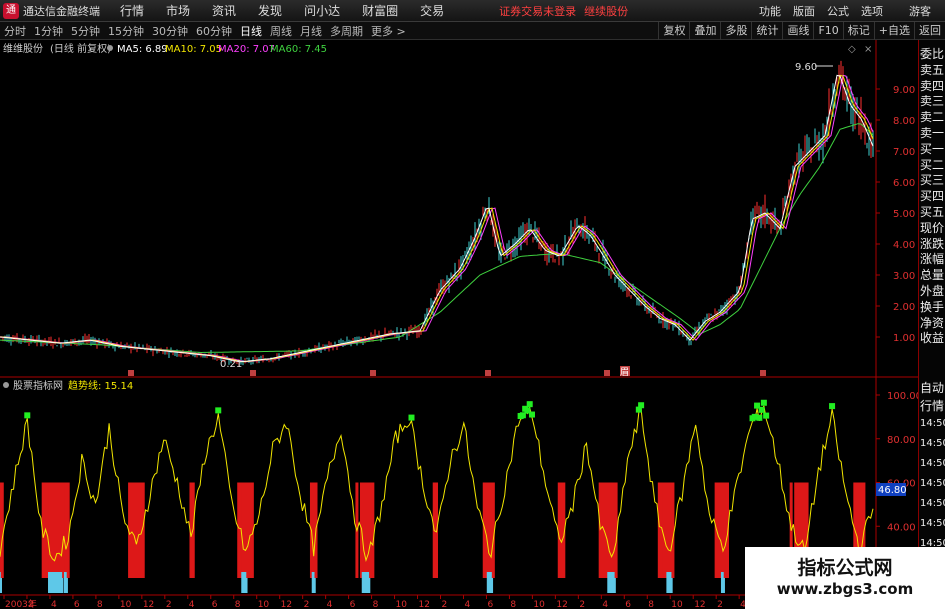 This screenshot has width=945, height=609. I want to click on indicator-name: 股票指标网, so click(38, 385).